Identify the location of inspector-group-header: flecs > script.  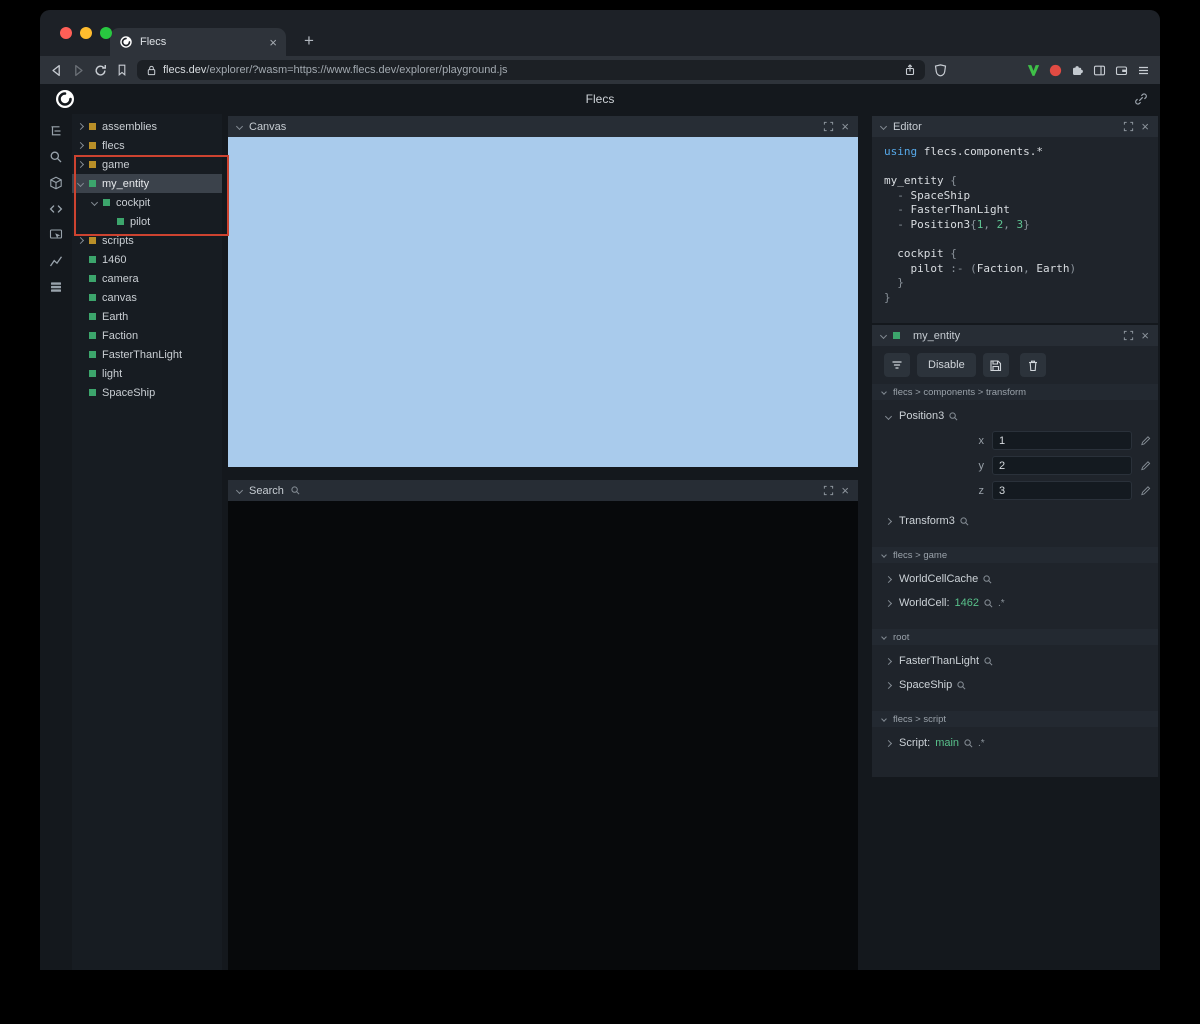
(1015, 719).